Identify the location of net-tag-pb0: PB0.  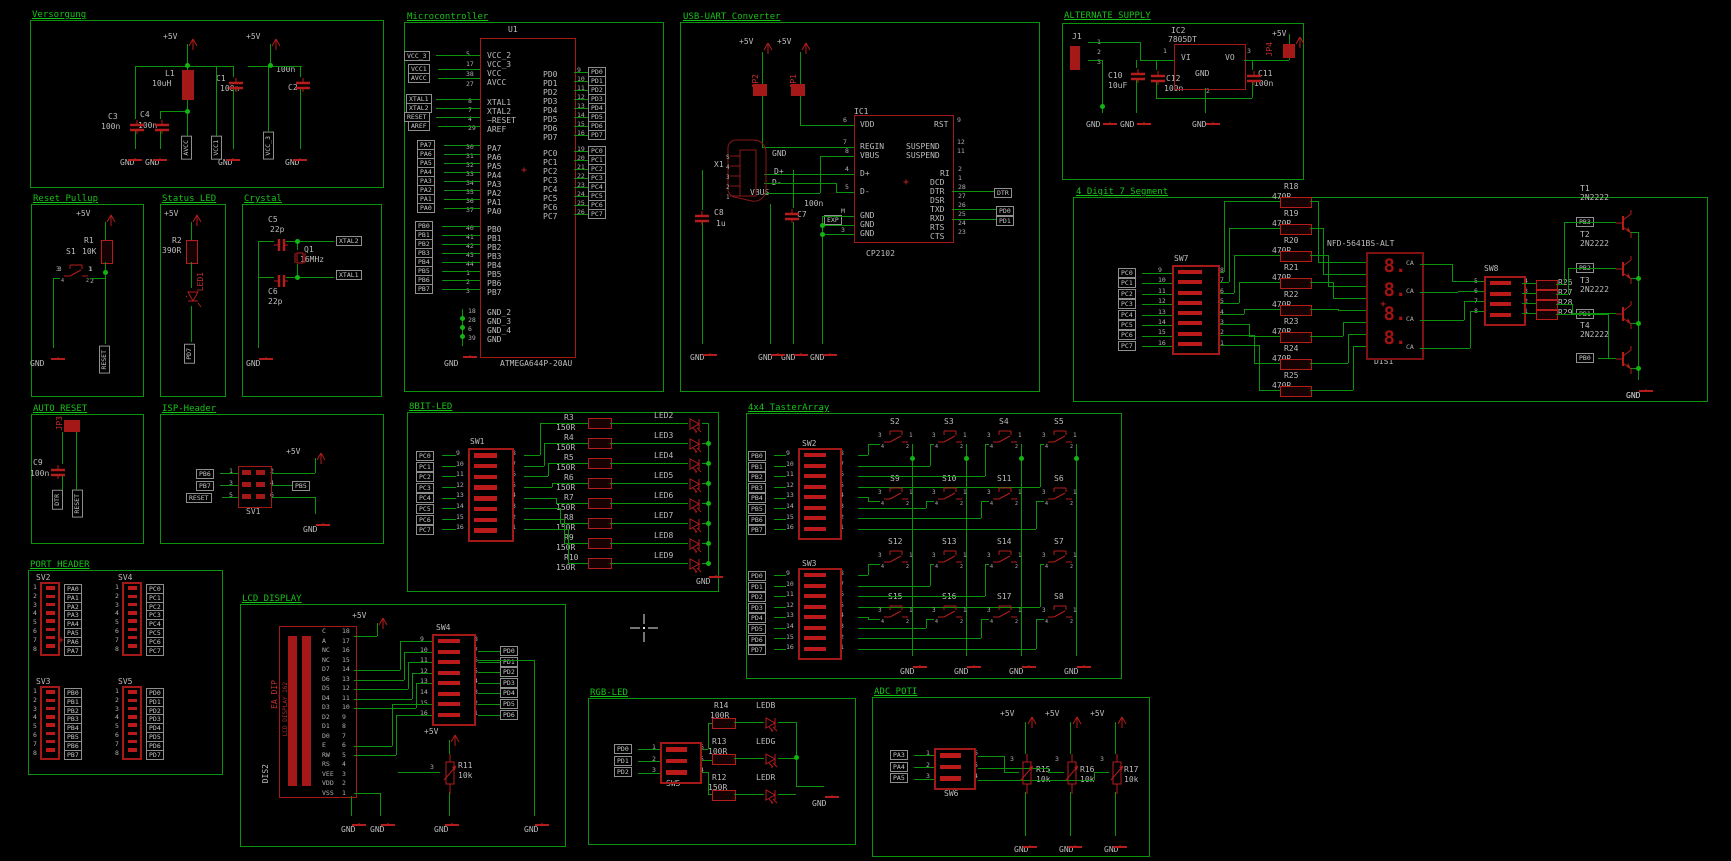
(1585, 358).